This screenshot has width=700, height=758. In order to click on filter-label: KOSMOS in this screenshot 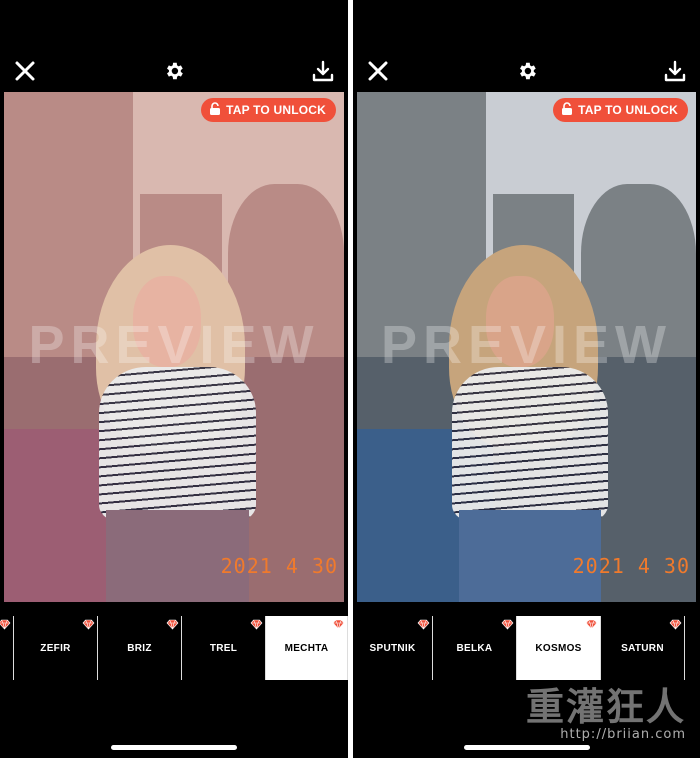, I will do `click(558, 648)`.